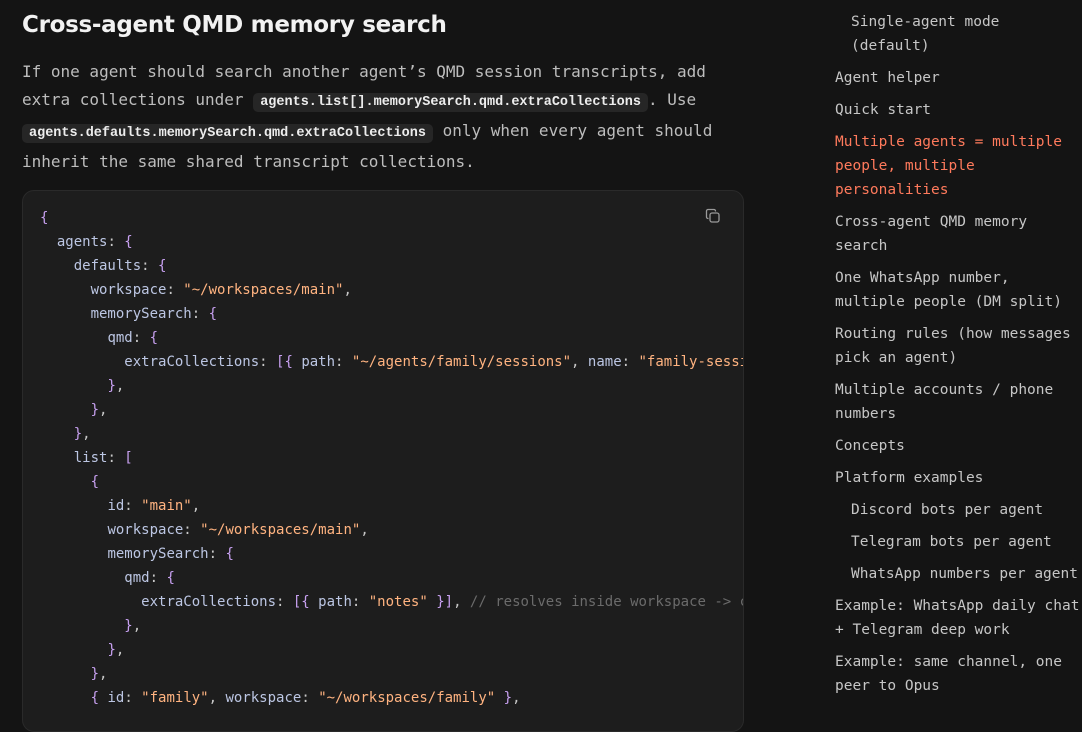 The image size is (1082, 732). Describe the element at coordinates (958, 402) in the screenshot. I see `toc-item: Multiple accounts / phone numbers` at that location.